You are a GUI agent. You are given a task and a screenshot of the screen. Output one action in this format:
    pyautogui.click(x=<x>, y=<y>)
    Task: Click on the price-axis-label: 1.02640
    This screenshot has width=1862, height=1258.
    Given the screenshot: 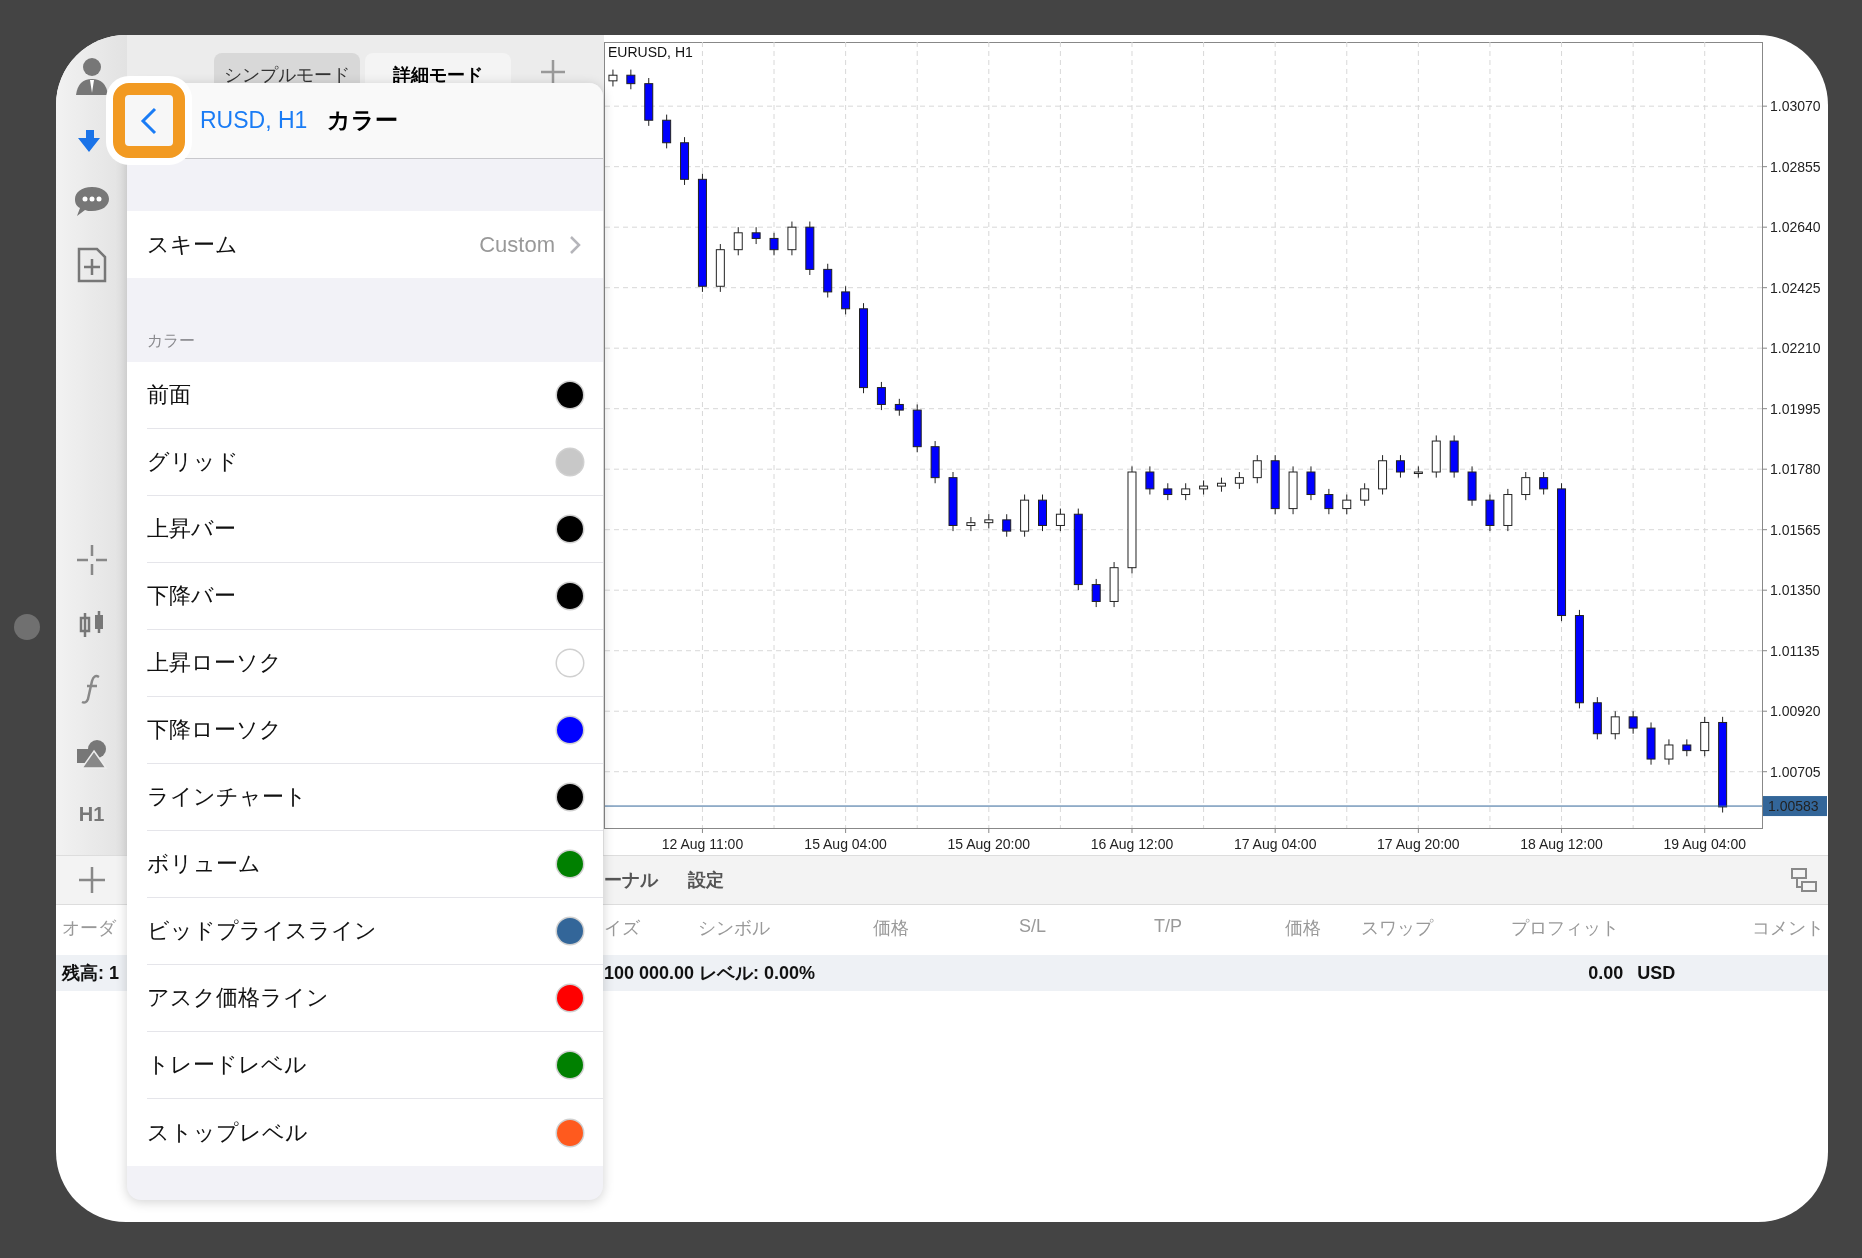 What is the action you would take?
    pyautogui.click(x=1795, y=227)
    